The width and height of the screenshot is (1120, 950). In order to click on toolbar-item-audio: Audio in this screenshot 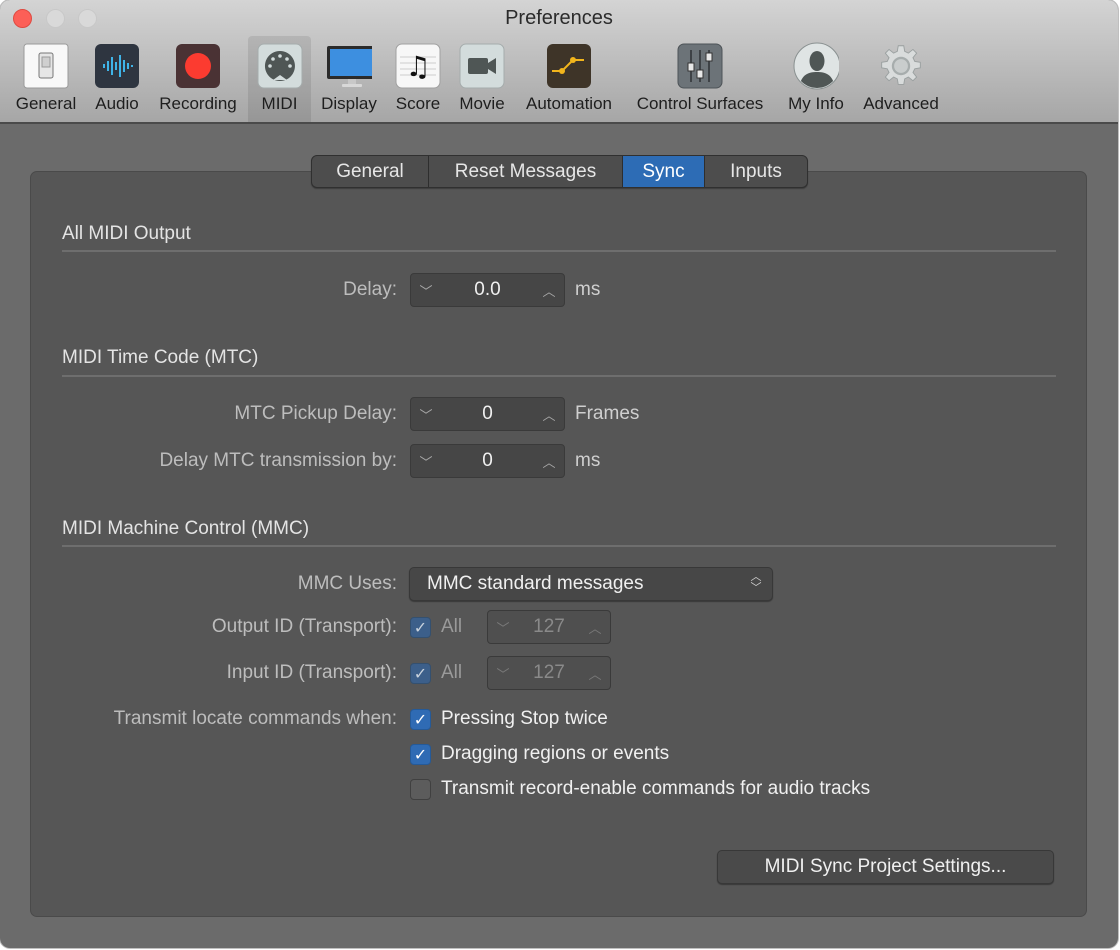, I will do `click(117, 79)`.